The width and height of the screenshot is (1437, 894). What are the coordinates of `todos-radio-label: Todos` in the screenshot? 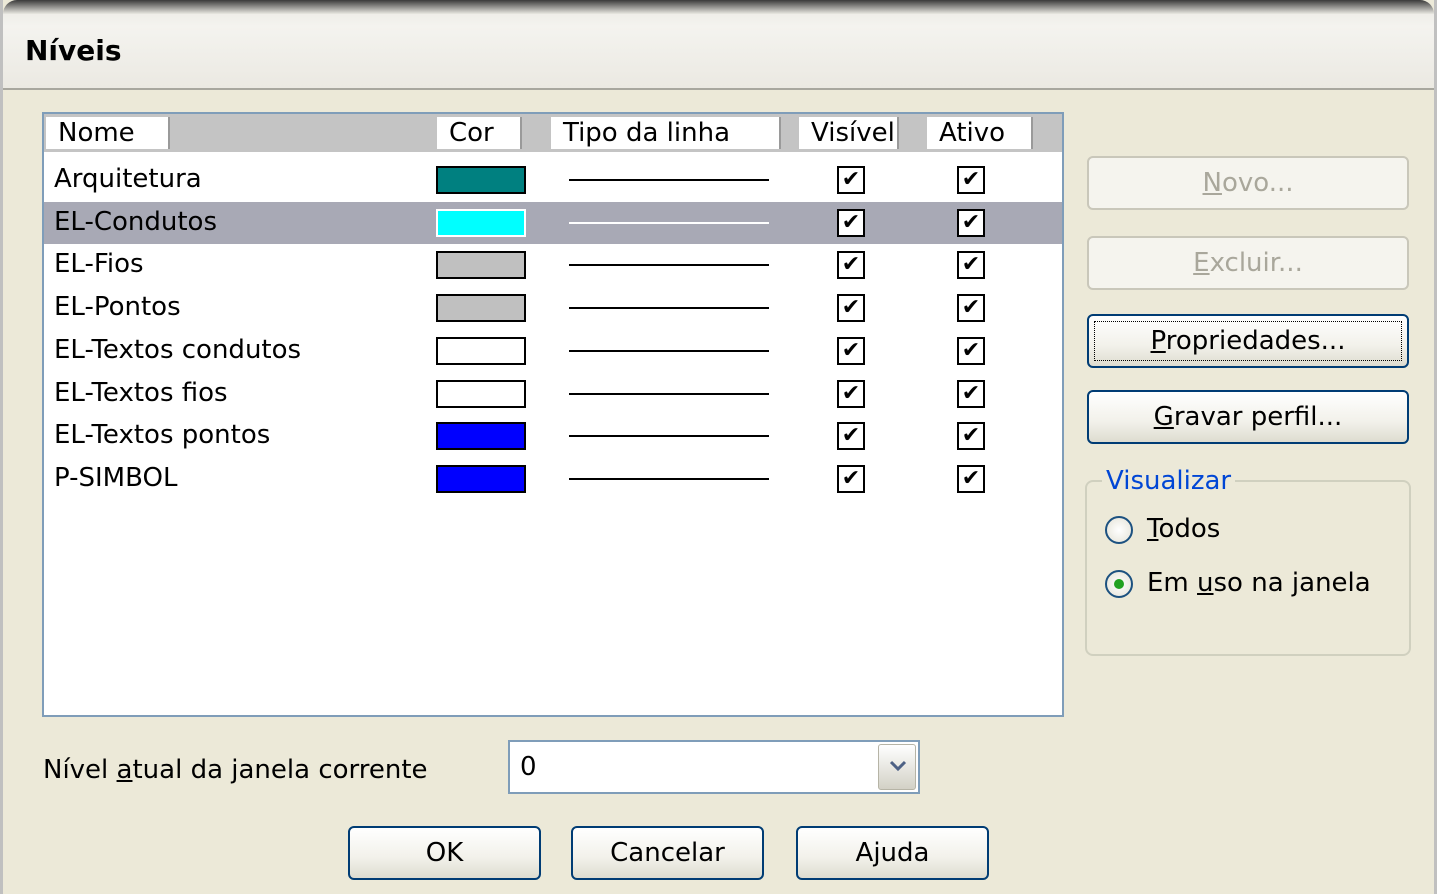 It's located at (1184, 529).